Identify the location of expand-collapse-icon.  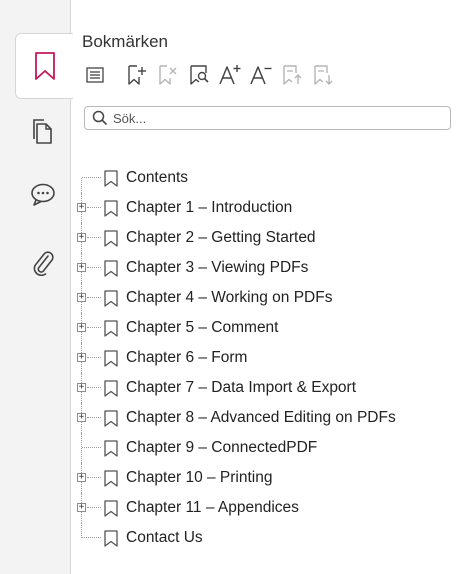
(95, 75).